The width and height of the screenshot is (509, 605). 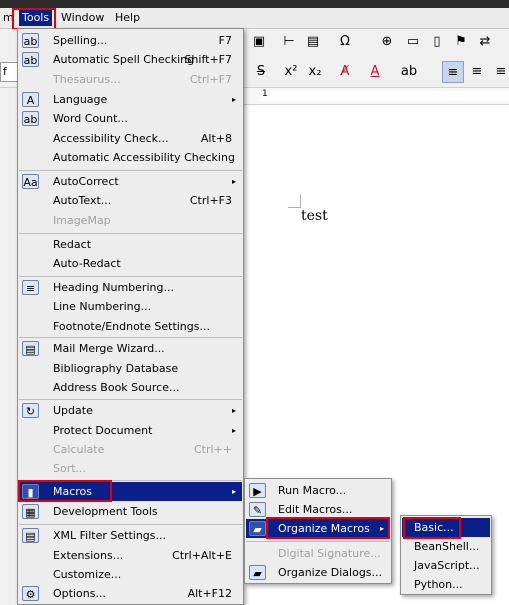 I want to click on menubar-item-partial: m, so click(x=8, y=18).